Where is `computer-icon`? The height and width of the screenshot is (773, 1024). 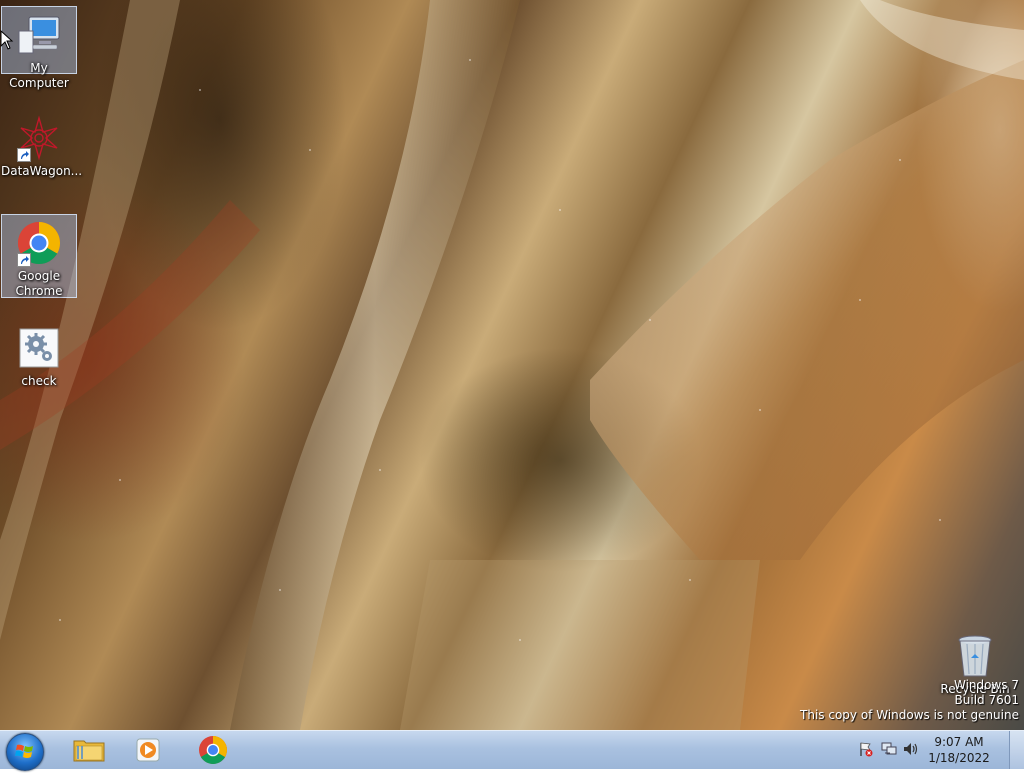
computer-icon is located at coordinates (39, 35).